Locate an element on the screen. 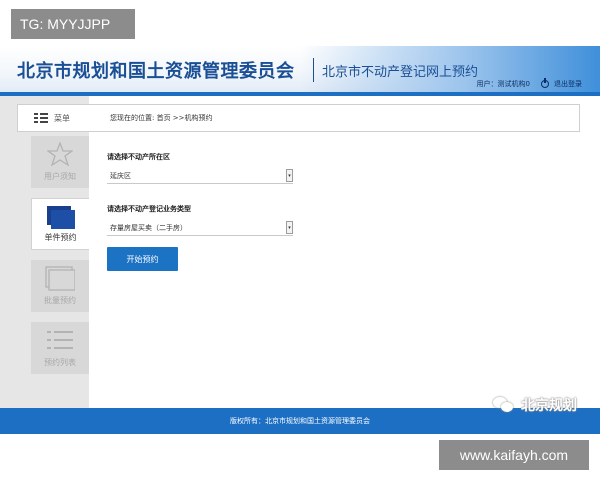 This screenshot has width=600, height=480. menu-label: 菜单 is located at coordinates (62, 118).